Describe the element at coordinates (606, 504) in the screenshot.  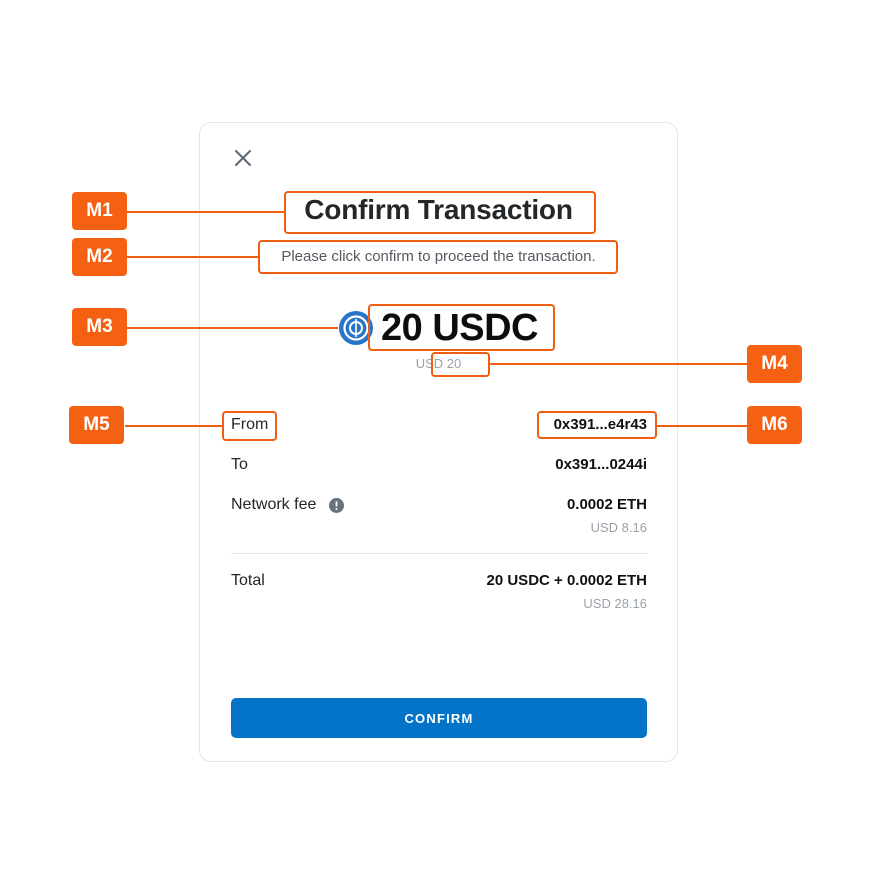
I see `network-fee-value: 0.0002 ETH` at that location.